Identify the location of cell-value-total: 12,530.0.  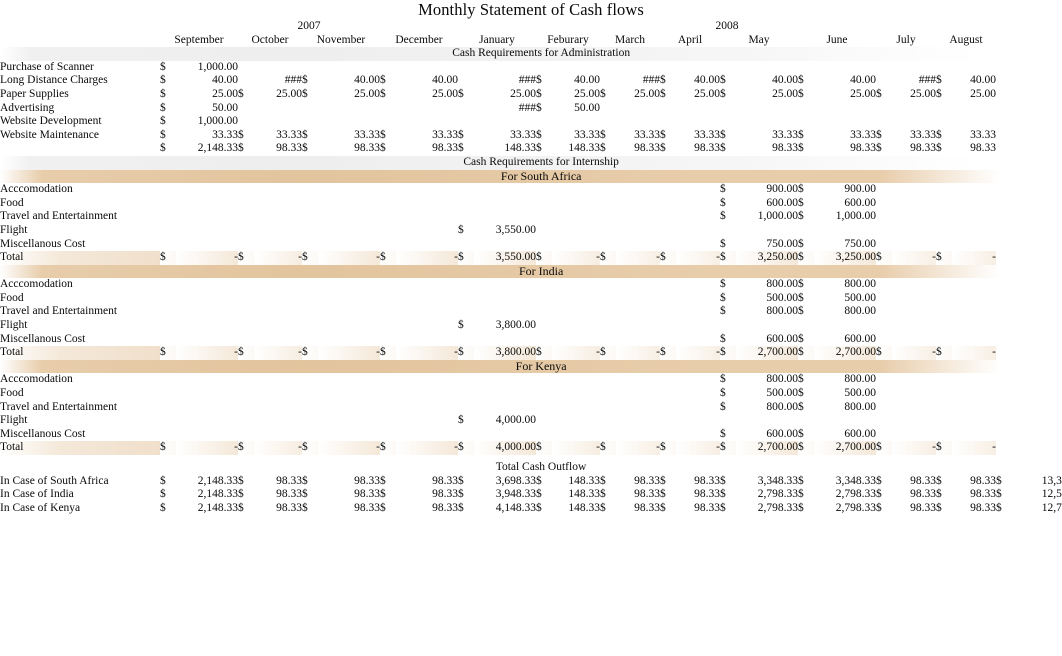
(1037, 495).